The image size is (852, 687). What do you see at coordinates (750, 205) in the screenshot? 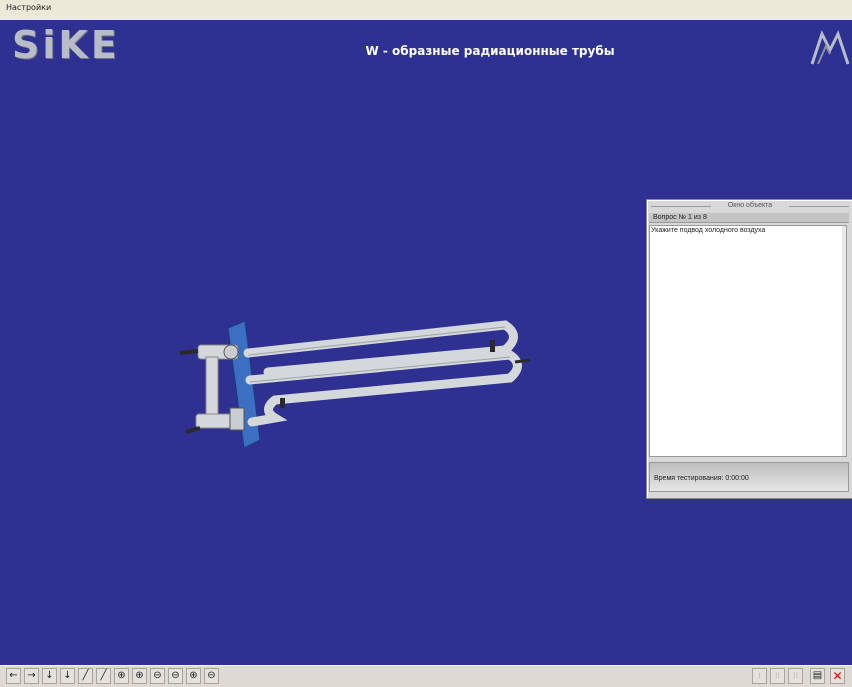
I see `panel-title: Окно объекта` at bounding box center [750, 205].